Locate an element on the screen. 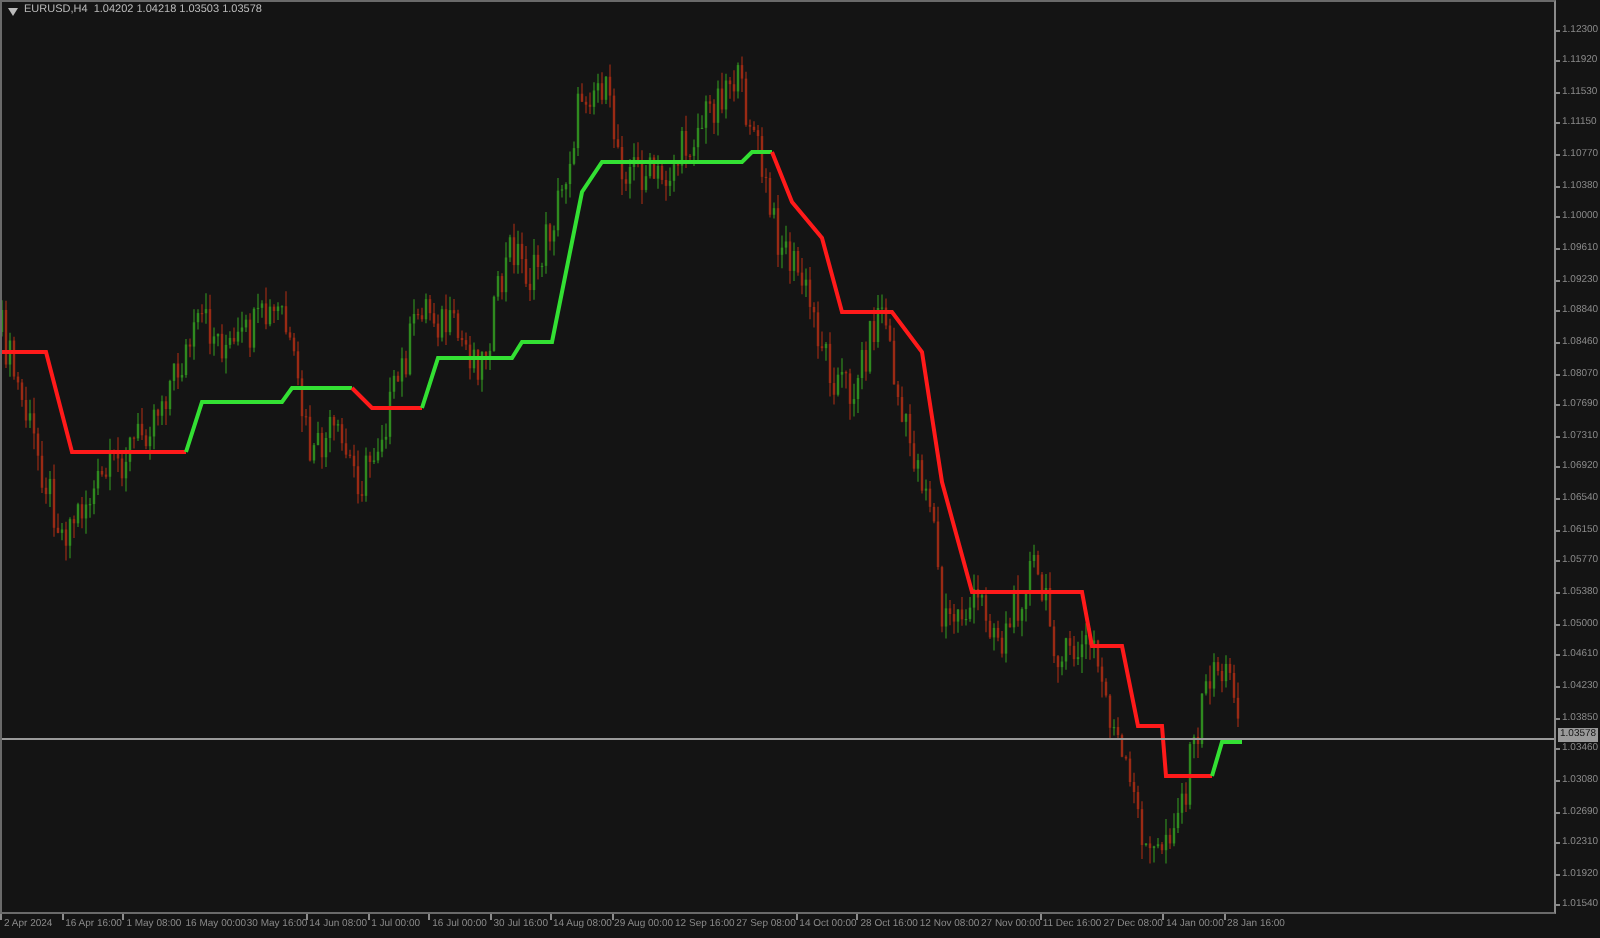  downtrend-line-segment is located at coordinates (386, 398).